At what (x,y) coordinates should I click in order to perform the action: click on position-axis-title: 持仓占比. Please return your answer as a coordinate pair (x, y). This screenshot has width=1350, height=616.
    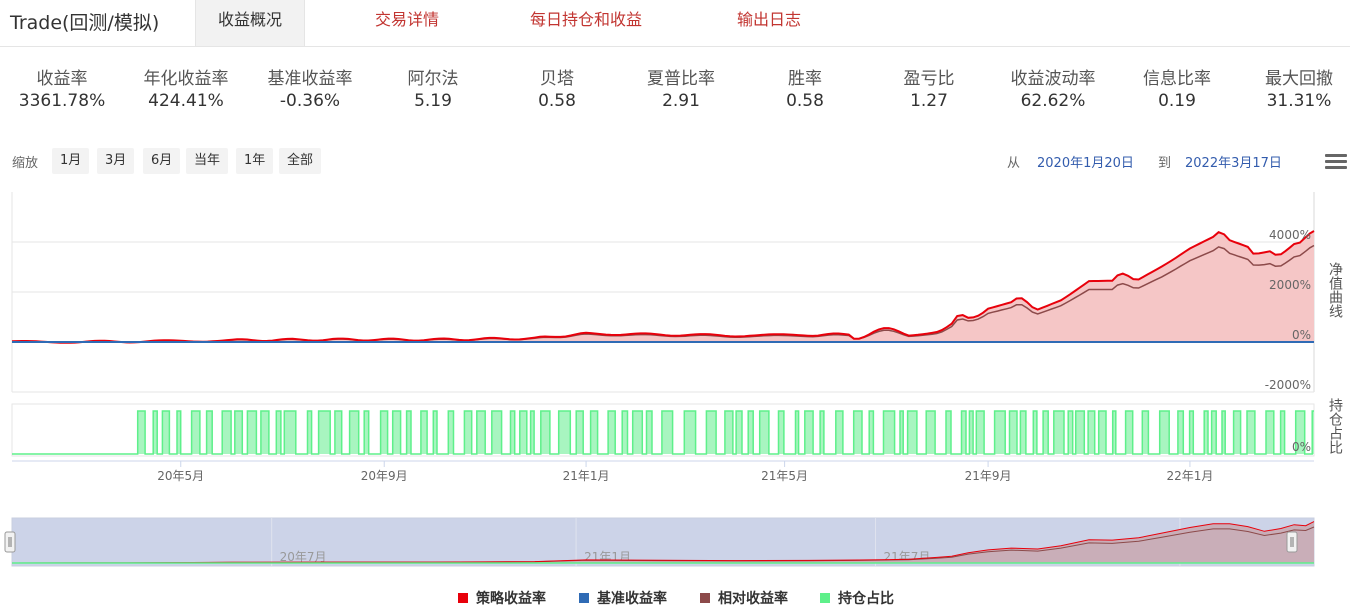
    Looking at the image, I should click on (1335, 426).